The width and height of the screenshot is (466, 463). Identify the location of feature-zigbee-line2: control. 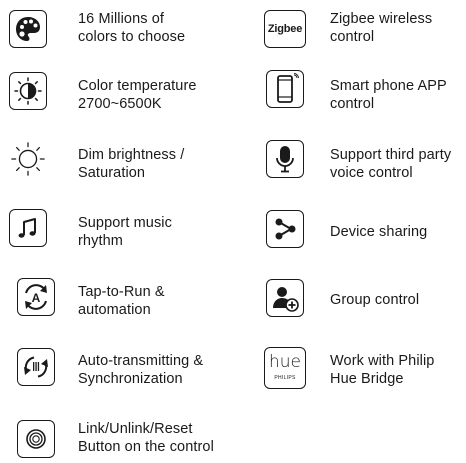
(352, 37).